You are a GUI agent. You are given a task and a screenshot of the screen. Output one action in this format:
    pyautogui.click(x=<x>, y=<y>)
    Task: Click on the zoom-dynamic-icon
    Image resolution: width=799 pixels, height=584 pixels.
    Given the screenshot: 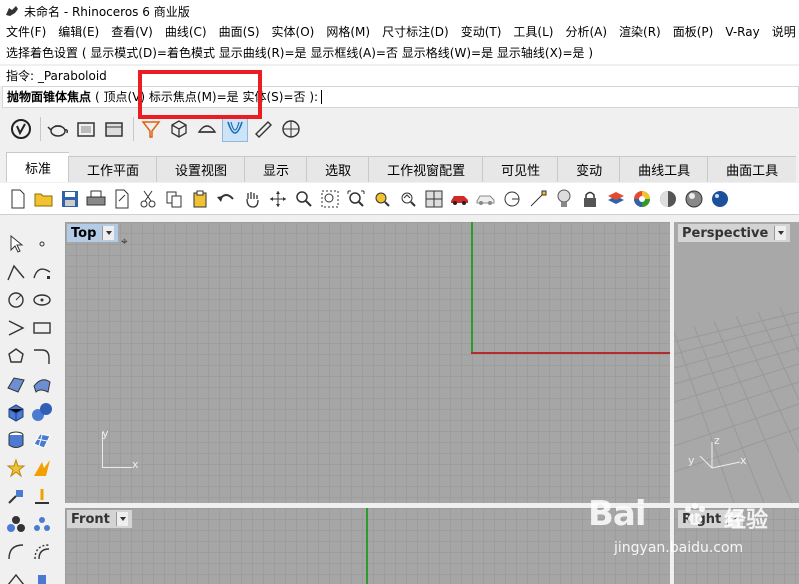 What is the action you would take?
    pyautogui.click(x=304, y=199)
    